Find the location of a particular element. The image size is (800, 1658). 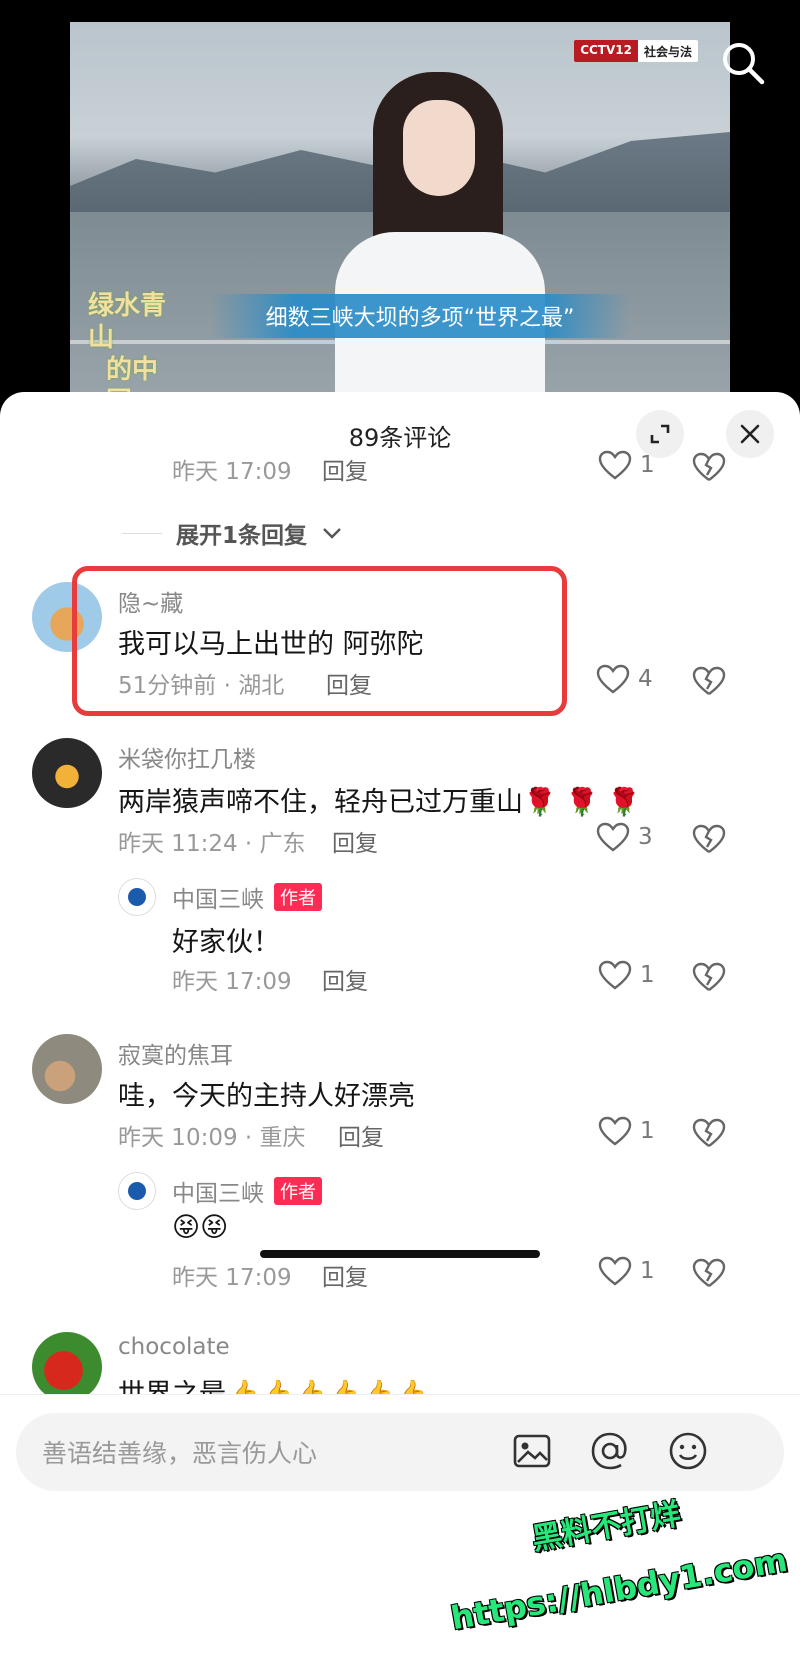

comment-text: 哇，今天的主持人好漂亮 is located at coordinates (266, 1096).